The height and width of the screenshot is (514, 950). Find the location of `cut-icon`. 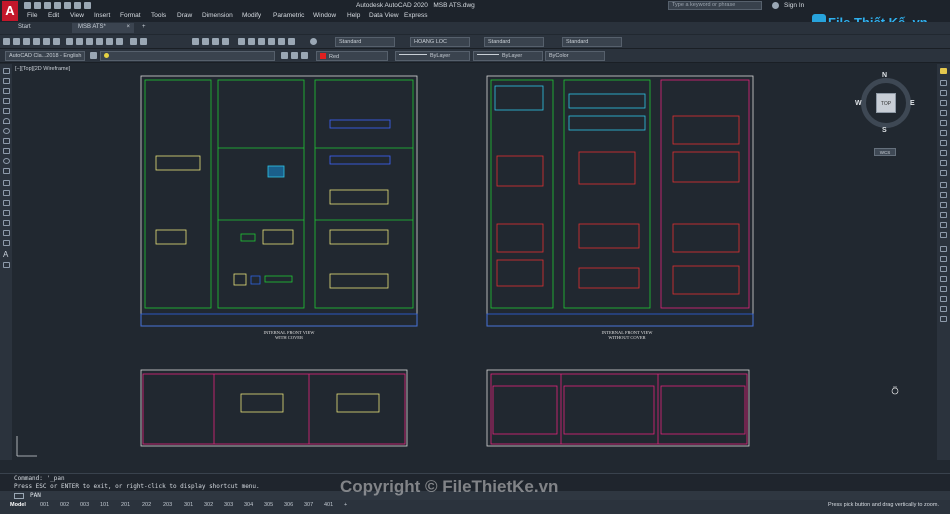

cut-icon is located at coordinates (69, 41).